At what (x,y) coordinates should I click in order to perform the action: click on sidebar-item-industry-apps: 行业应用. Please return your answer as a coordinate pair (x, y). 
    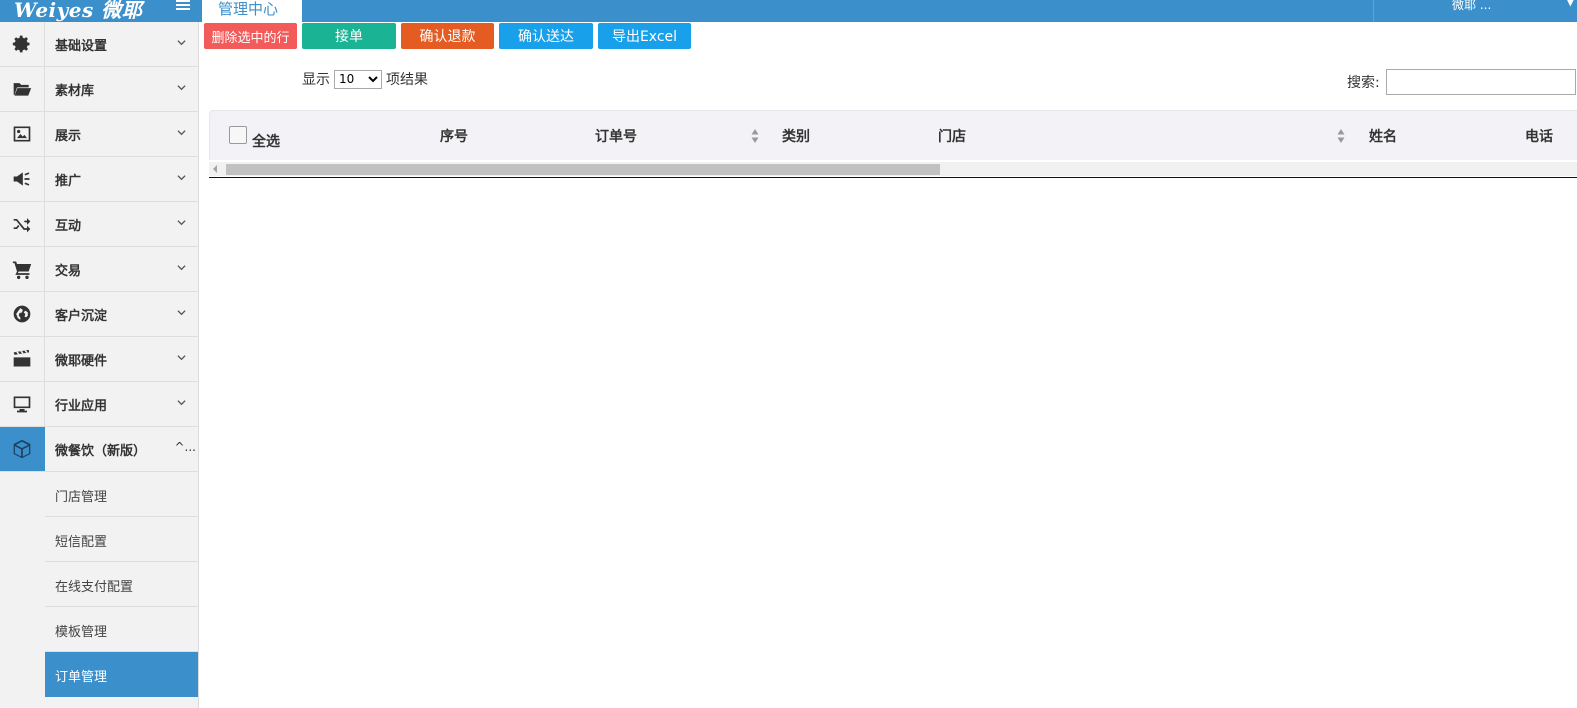
    Looking at the image, I should click on (99, 404).